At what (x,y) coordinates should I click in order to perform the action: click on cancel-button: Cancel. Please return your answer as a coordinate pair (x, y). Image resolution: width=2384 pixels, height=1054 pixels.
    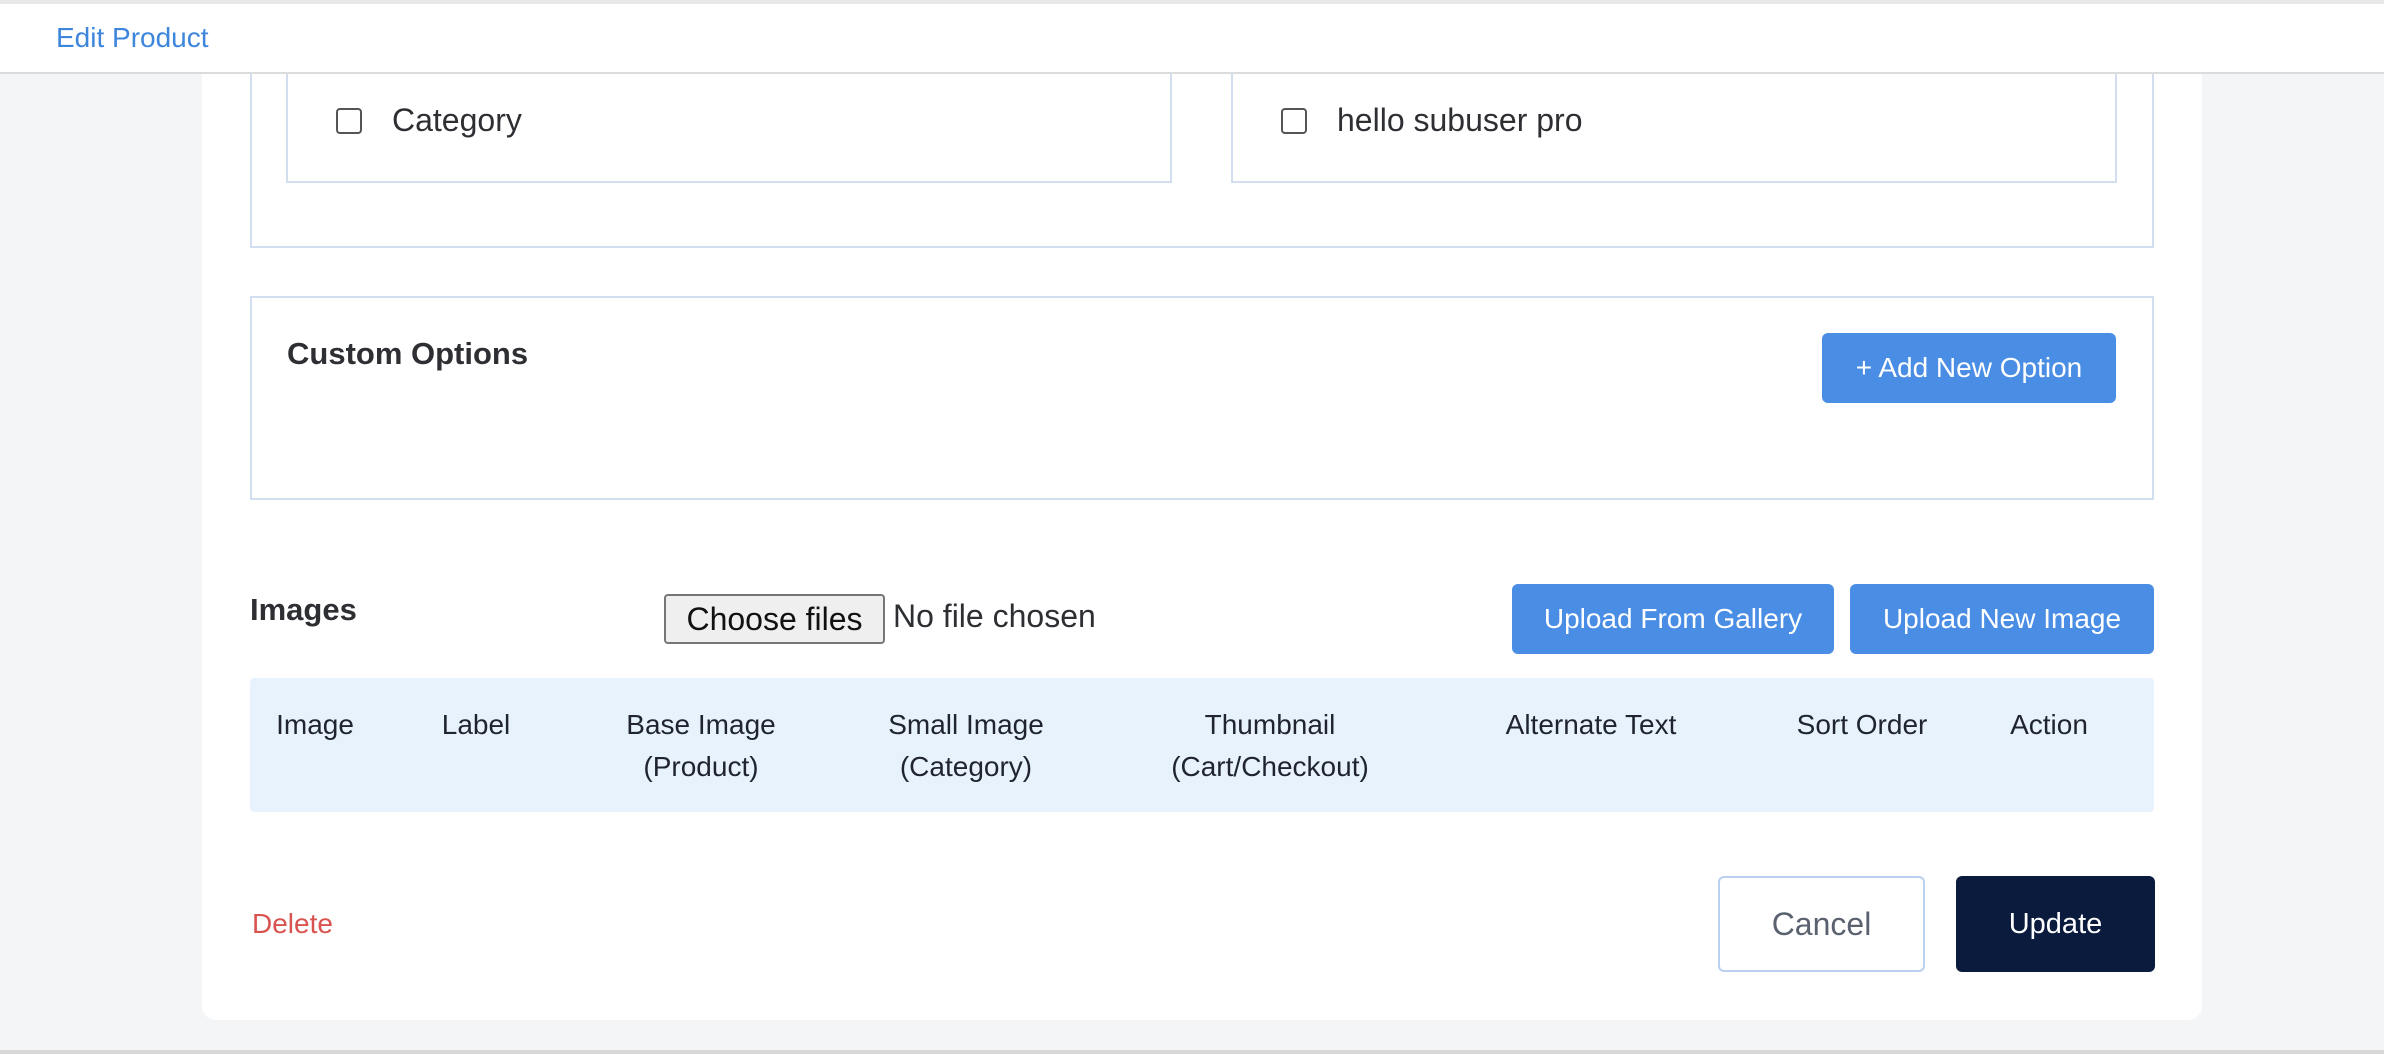
    Looking at the image, I should click on (1821, 924).